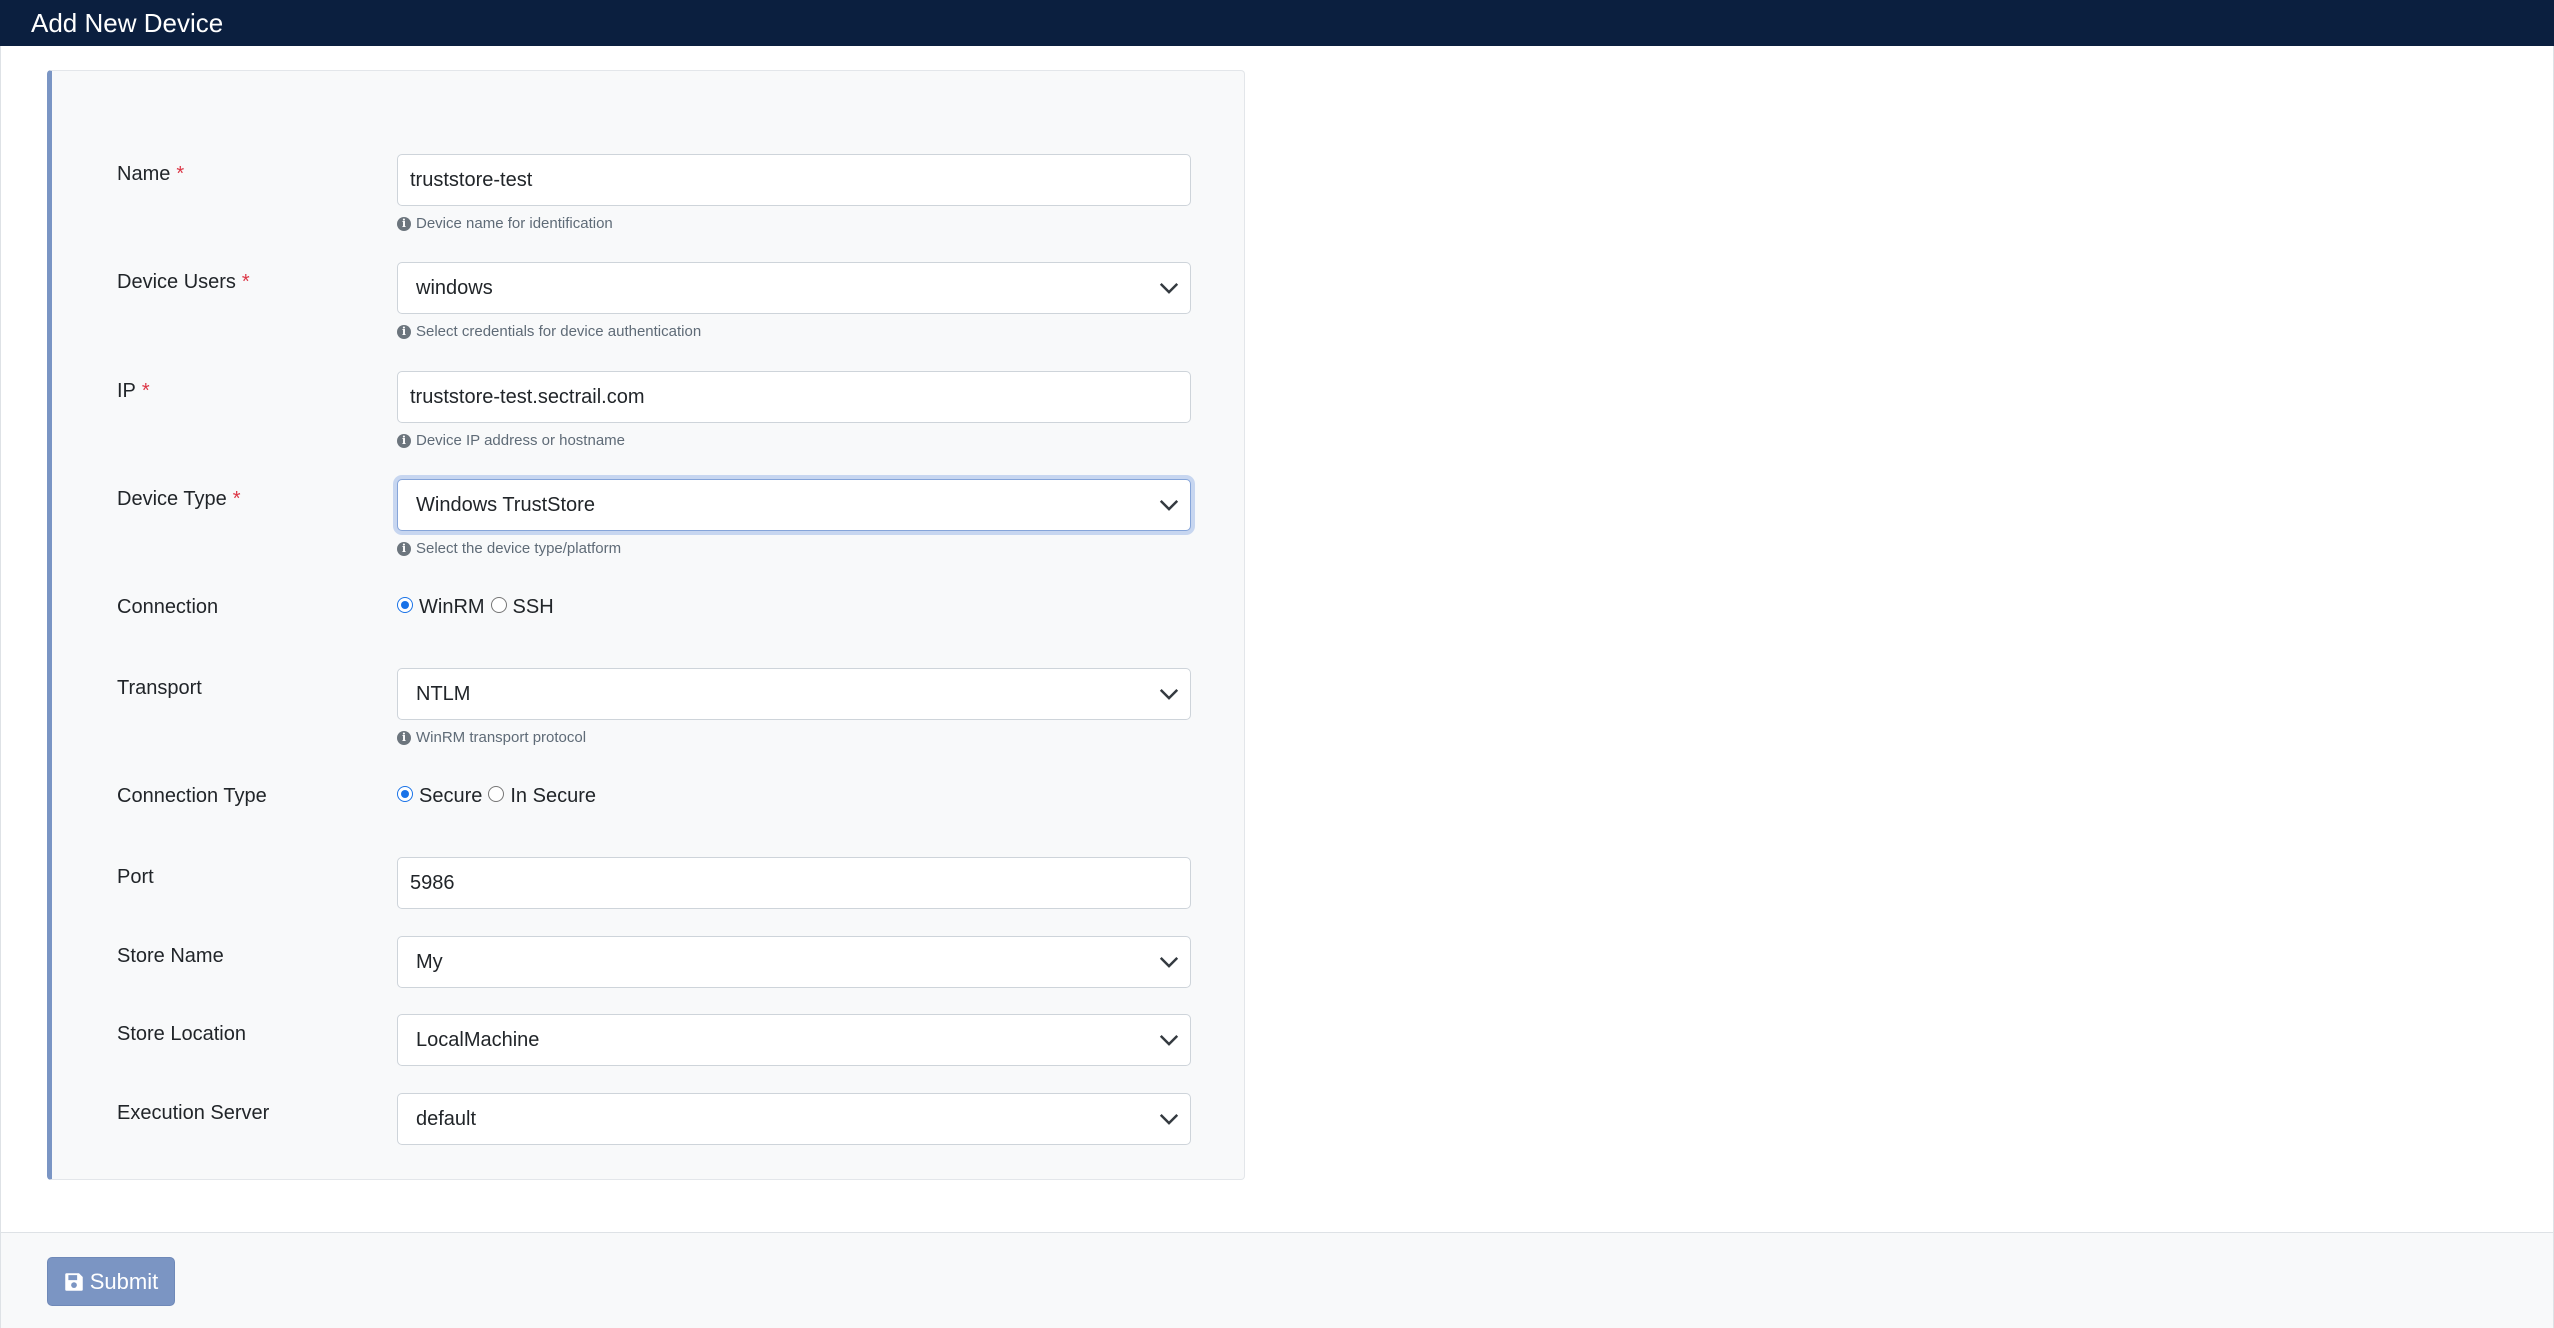 This screenshot has height=1328, width=2554. I want to click on connection-type-insecure-radio, so click(496, 794).